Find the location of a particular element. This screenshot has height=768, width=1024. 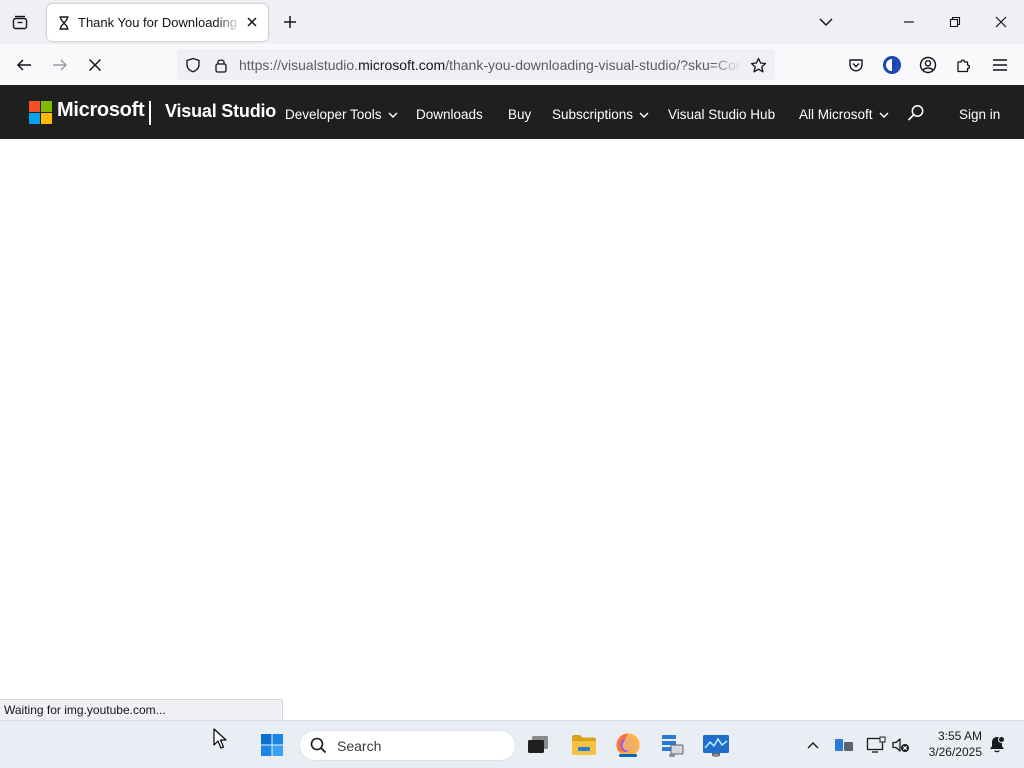

visual-studio-brand-link: Visual Studio is located at coordinates (220, 111).